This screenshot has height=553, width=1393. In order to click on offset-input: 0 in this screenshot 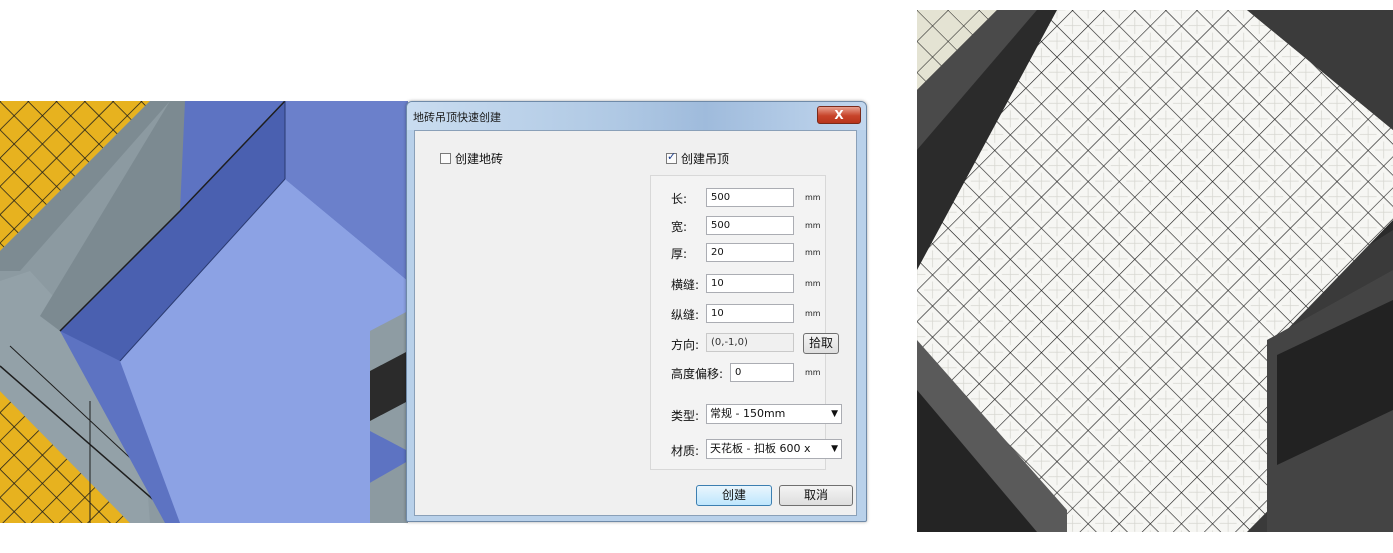, I will do `click(762, 372)`.